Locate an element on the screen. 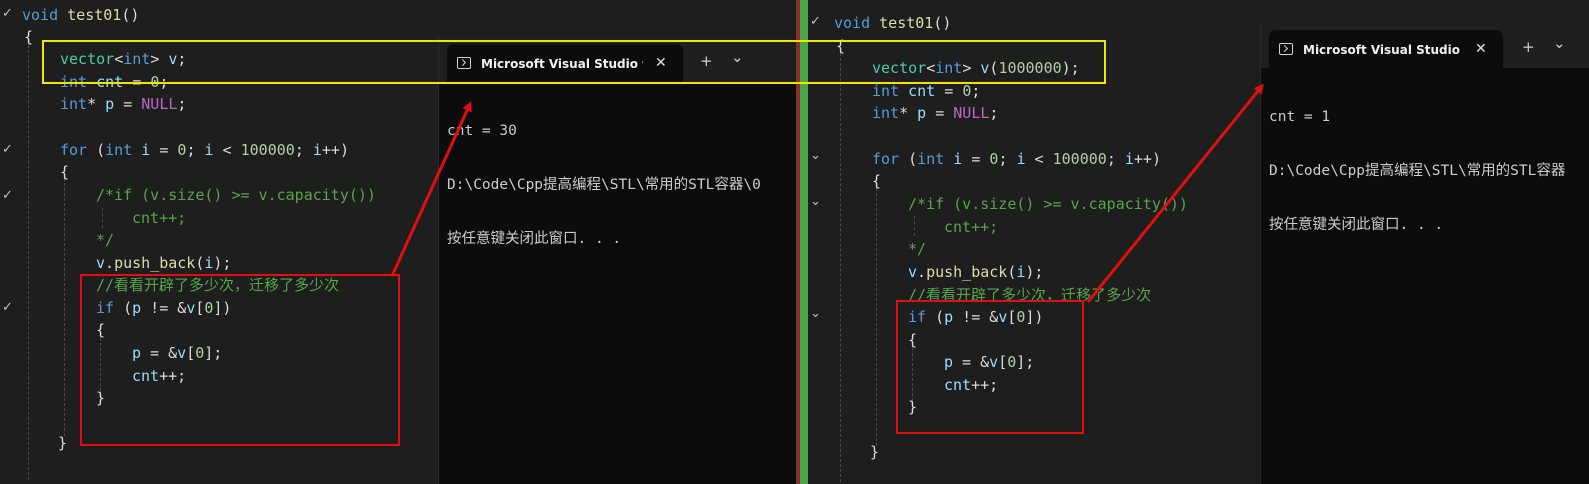 This screenshot has height=484, width=1589. terminal-icon is located at coordinates (1286, 49).